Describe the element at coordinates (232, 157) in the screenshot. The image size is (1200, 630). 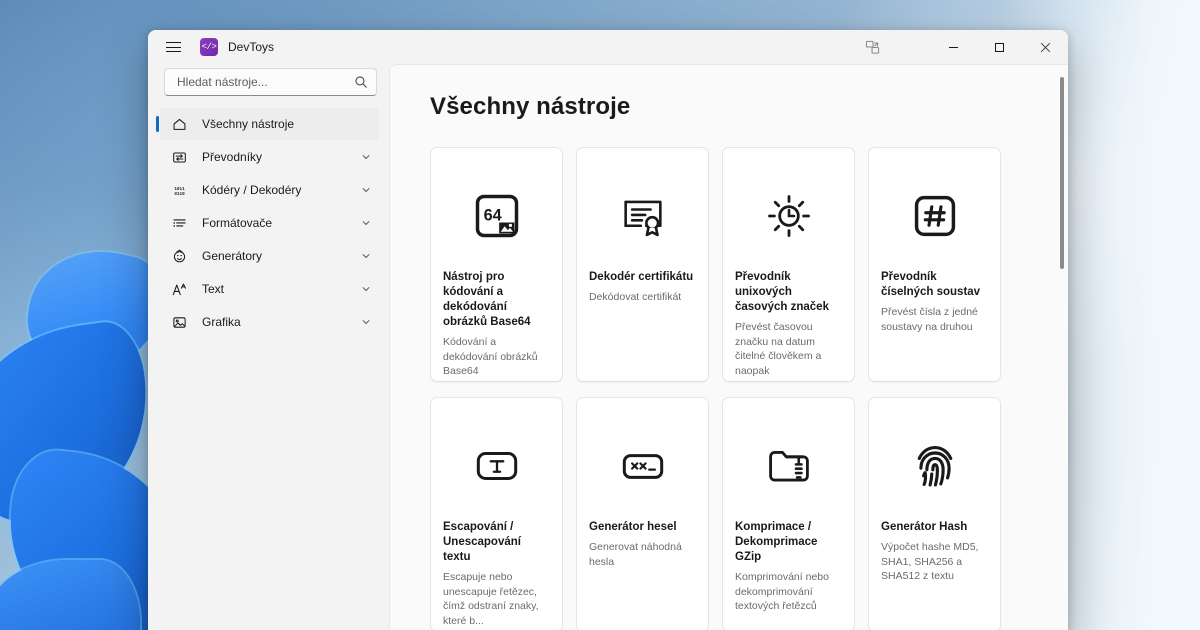
I see `sidebar-item-label: Převodníky` at that location.